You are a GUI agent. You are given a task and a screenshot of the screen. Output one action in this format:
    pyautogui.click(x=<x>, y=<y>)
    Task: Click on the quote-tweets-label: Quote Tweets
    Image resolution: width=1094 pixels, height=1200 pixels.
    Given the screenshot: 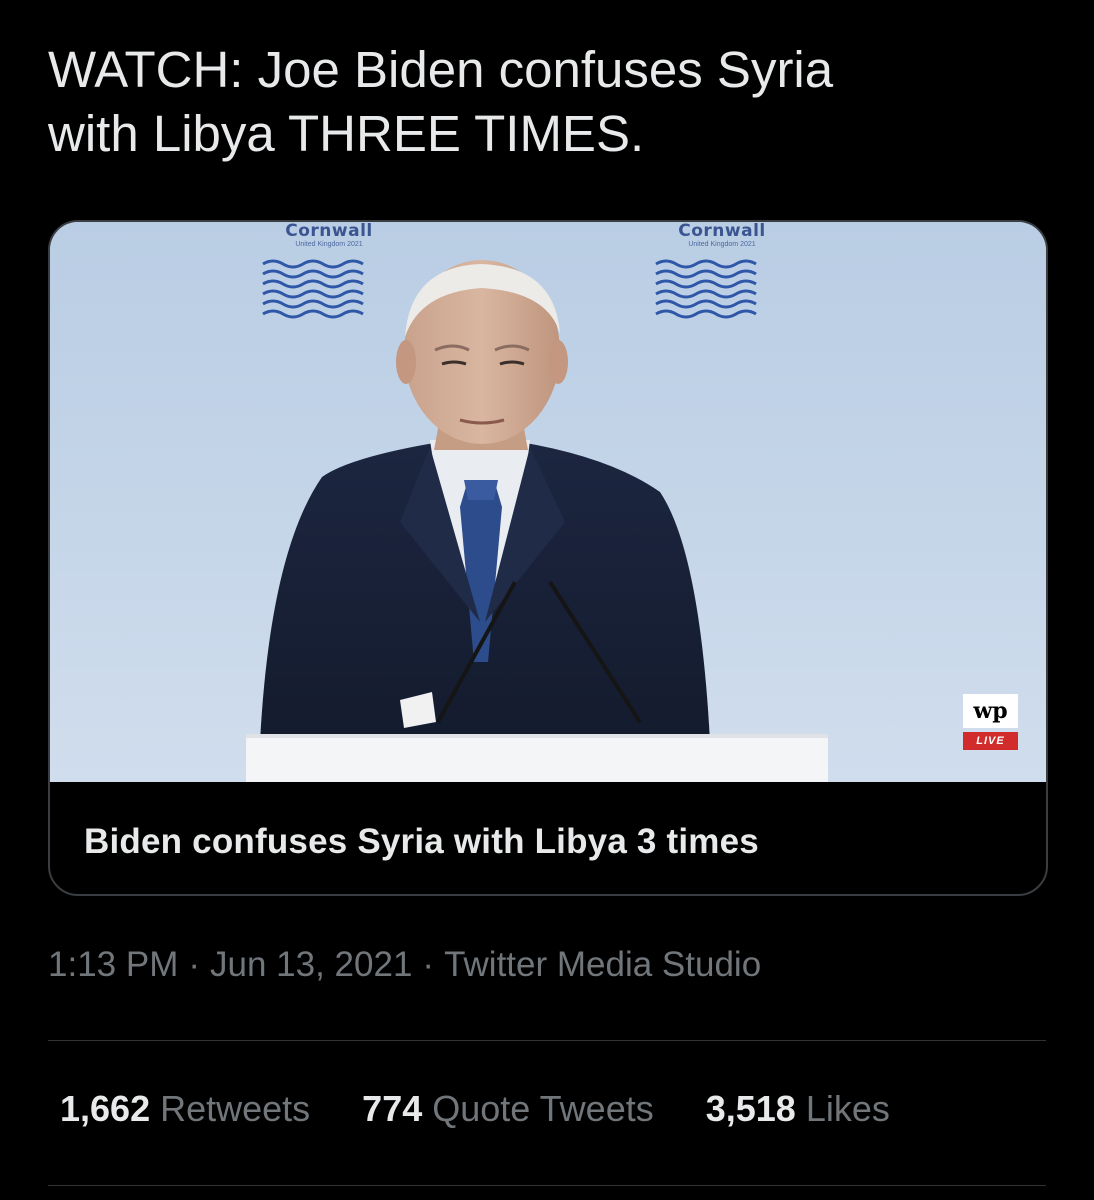 What is the action you would take?
    pyautogui.click(x=543, y=1108)
    